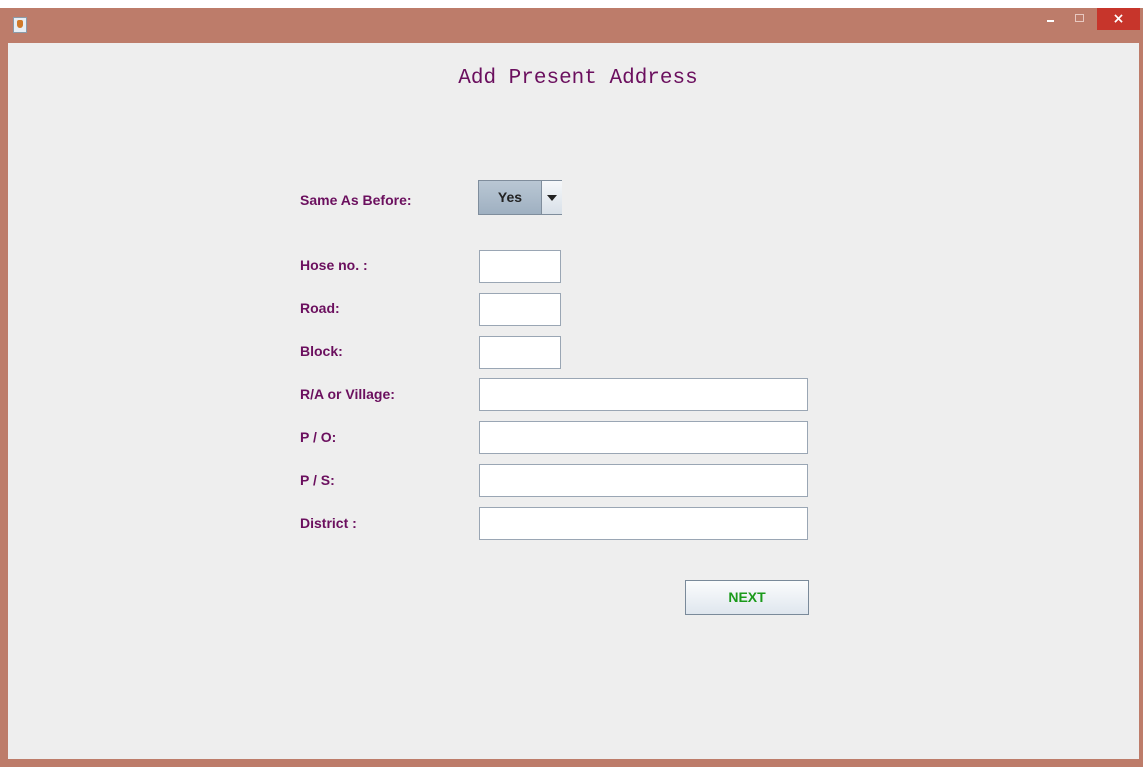  What do you see at coordinates (20, 25) in the screenshot?
I see `java-icon` at bounding box center [20, 25].